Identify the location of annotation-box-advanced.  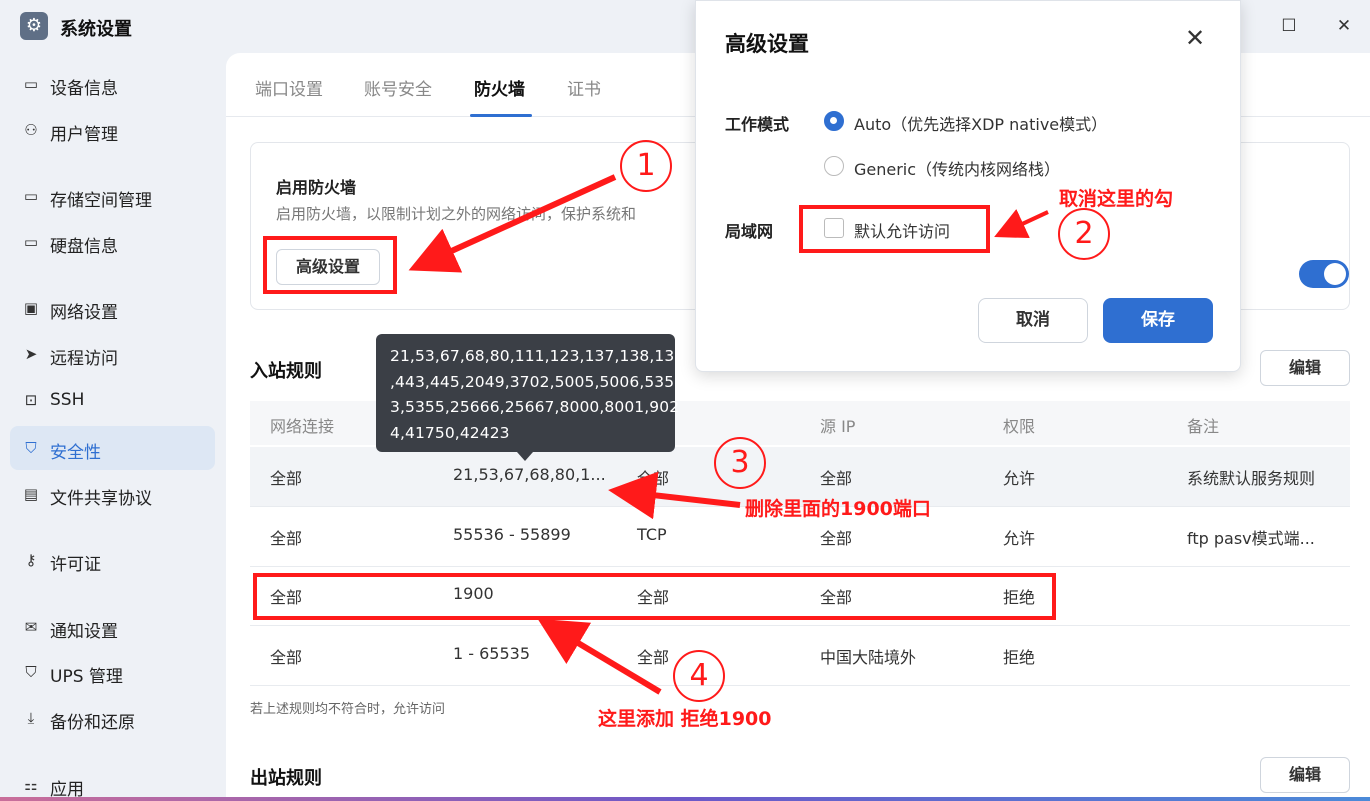
(330, 265).